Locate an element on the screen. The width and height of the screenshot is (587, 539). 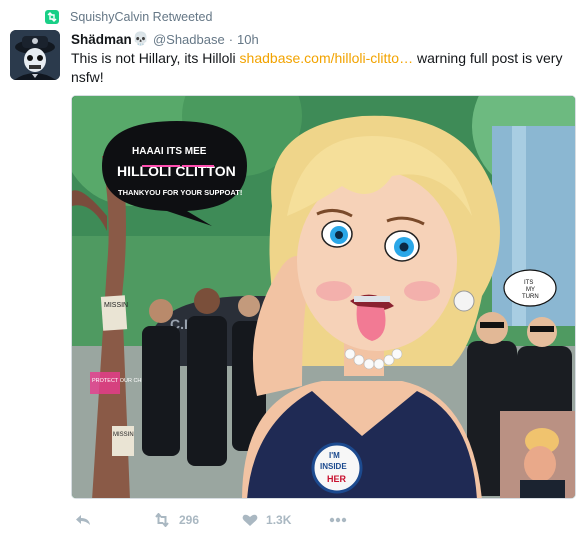
reply-icon is located at coordinates (83, 520).